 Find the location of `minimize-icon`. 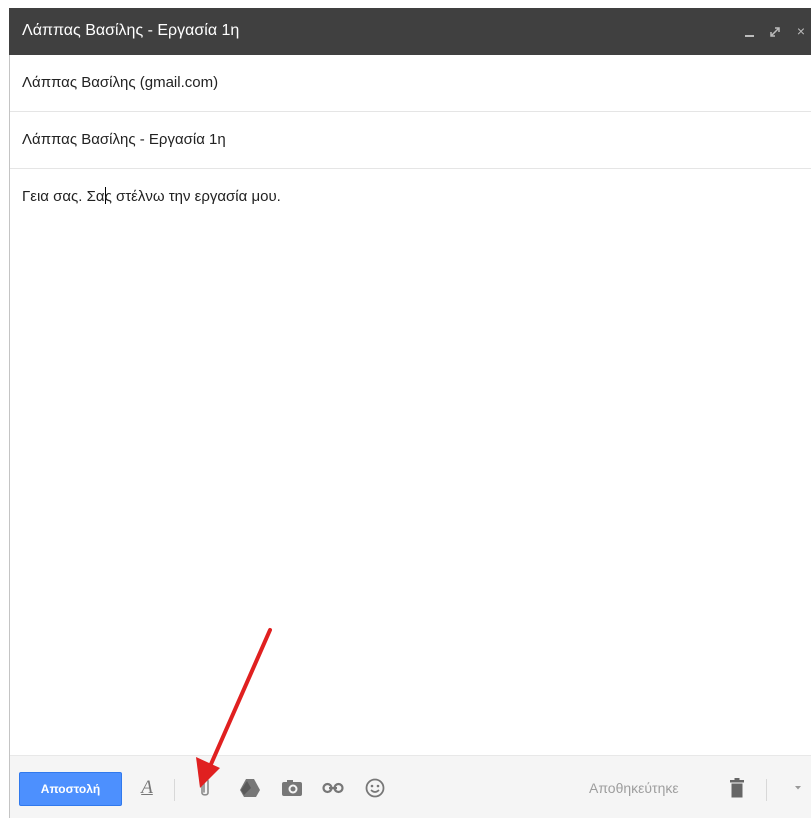

minimize-icon is located at coordinates (751, 32).